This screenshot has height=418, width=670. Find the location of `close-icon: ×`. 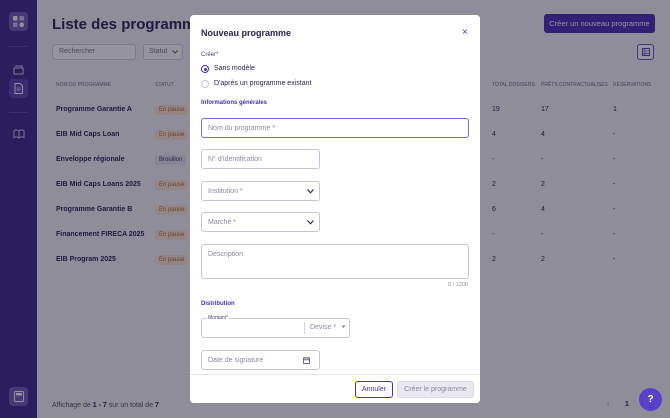

close-icon: × is located at coordinates (465, 32).